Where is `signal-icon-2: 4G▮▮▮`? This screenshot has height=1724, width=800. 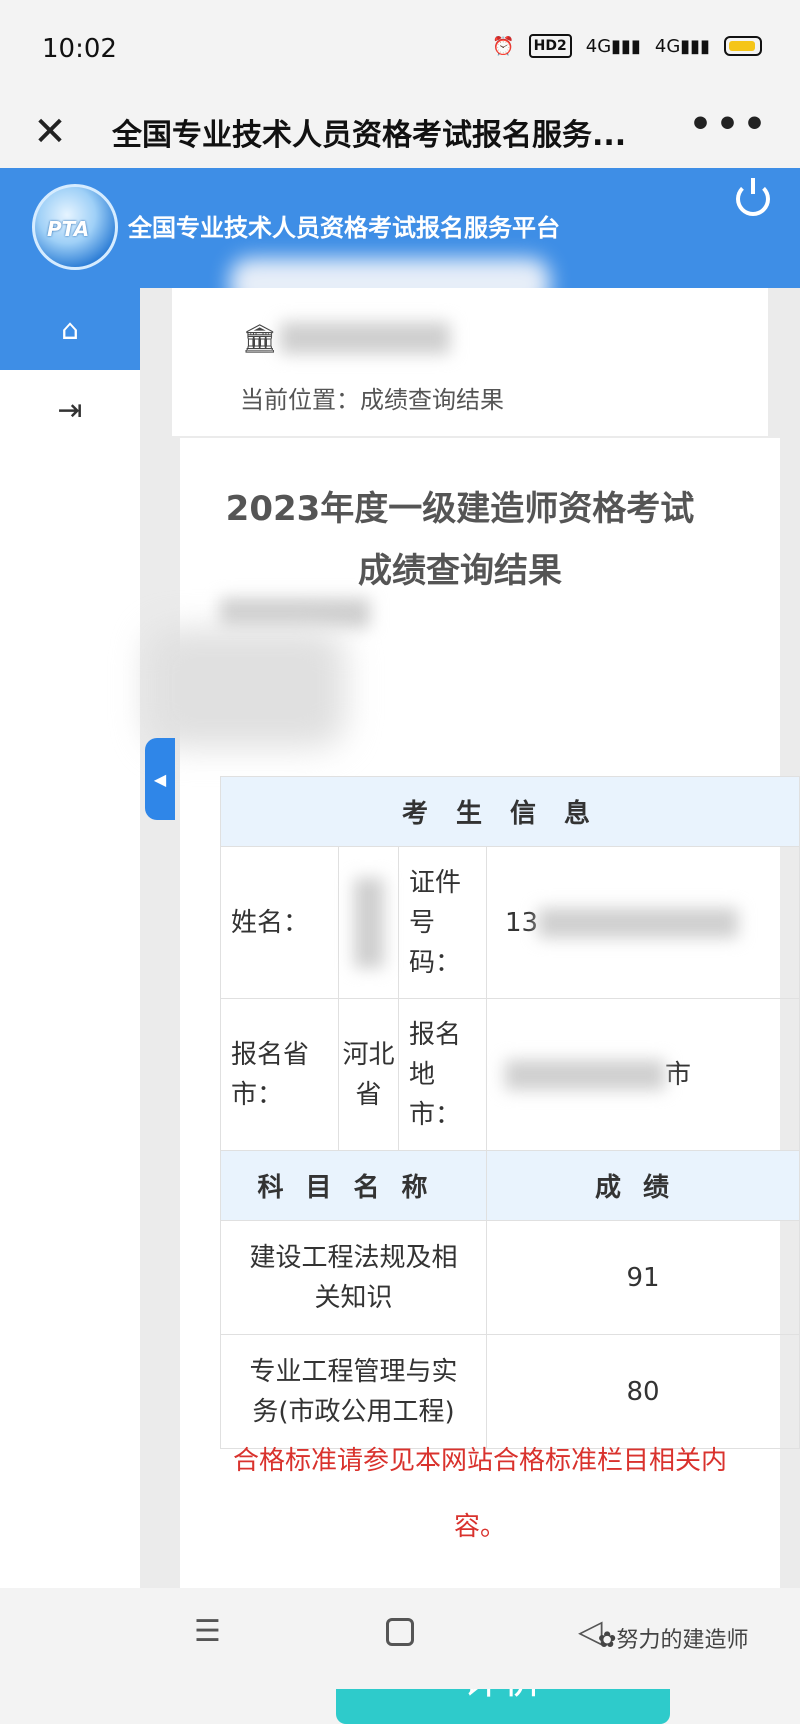
signal-icon-2: 4G▮▮▮ is located at coordinates (682, 46).